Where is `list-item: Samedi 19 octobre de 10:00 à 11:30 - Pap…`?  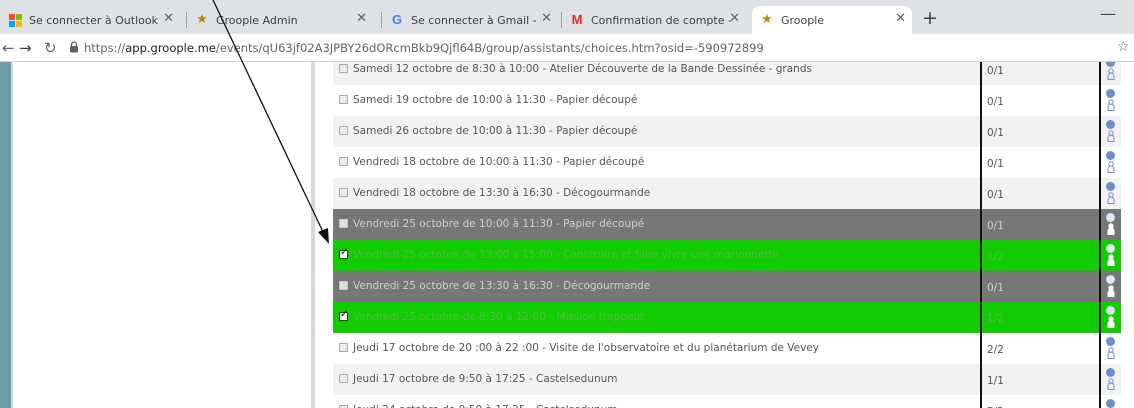 list-item: Samedi 19 octobre de 10:00 à 11:30 - Pap… is located at coordinates (727, 100).